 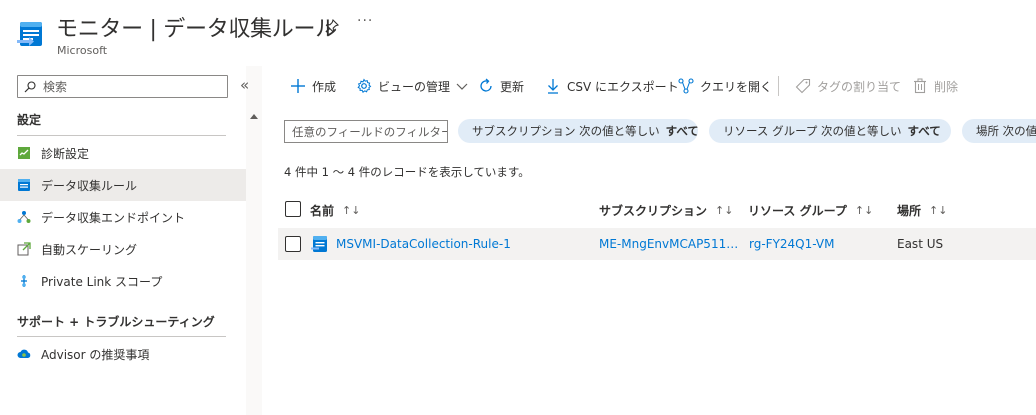 I want to click on section-heading-support: サポート + トラブルシューティング, so click(x=116, y=322).